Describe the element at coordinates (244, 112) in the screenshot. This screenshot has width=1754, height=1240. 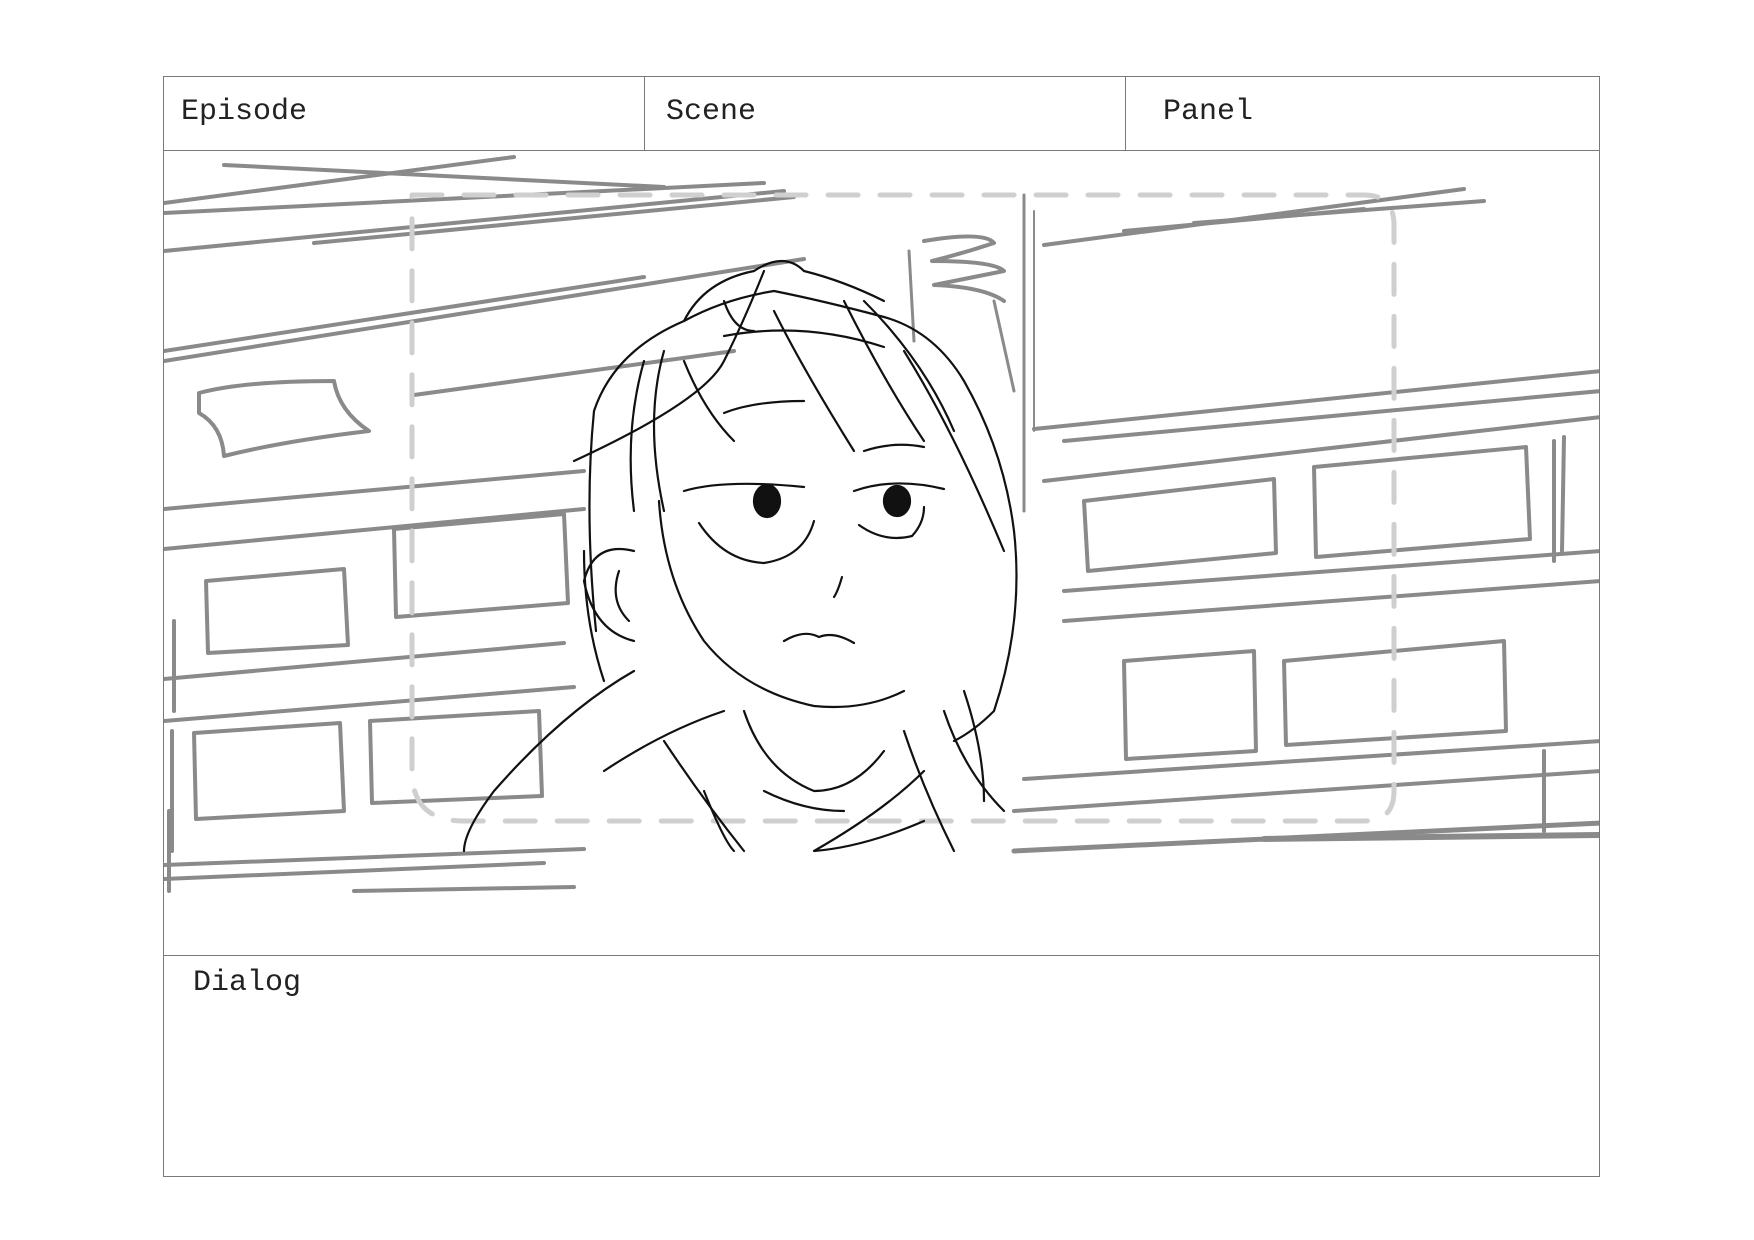
I see `episode-label: Episode` at that location.